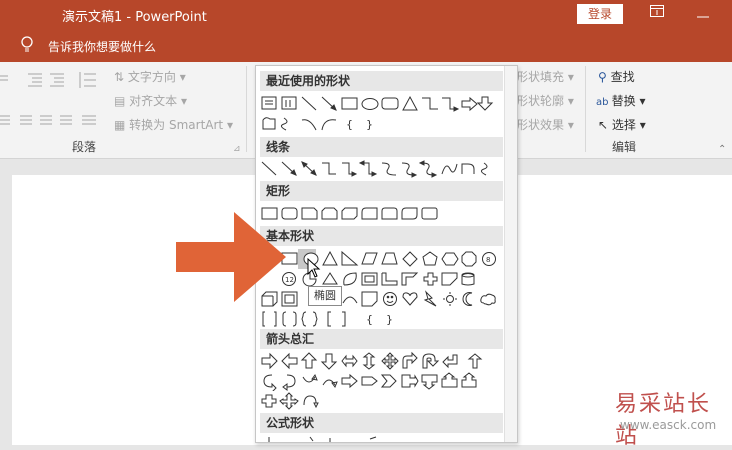 The width and height of the screenshot is (732, 450). I want to click on group-label-paragraph: 段落, so click(84, 147).